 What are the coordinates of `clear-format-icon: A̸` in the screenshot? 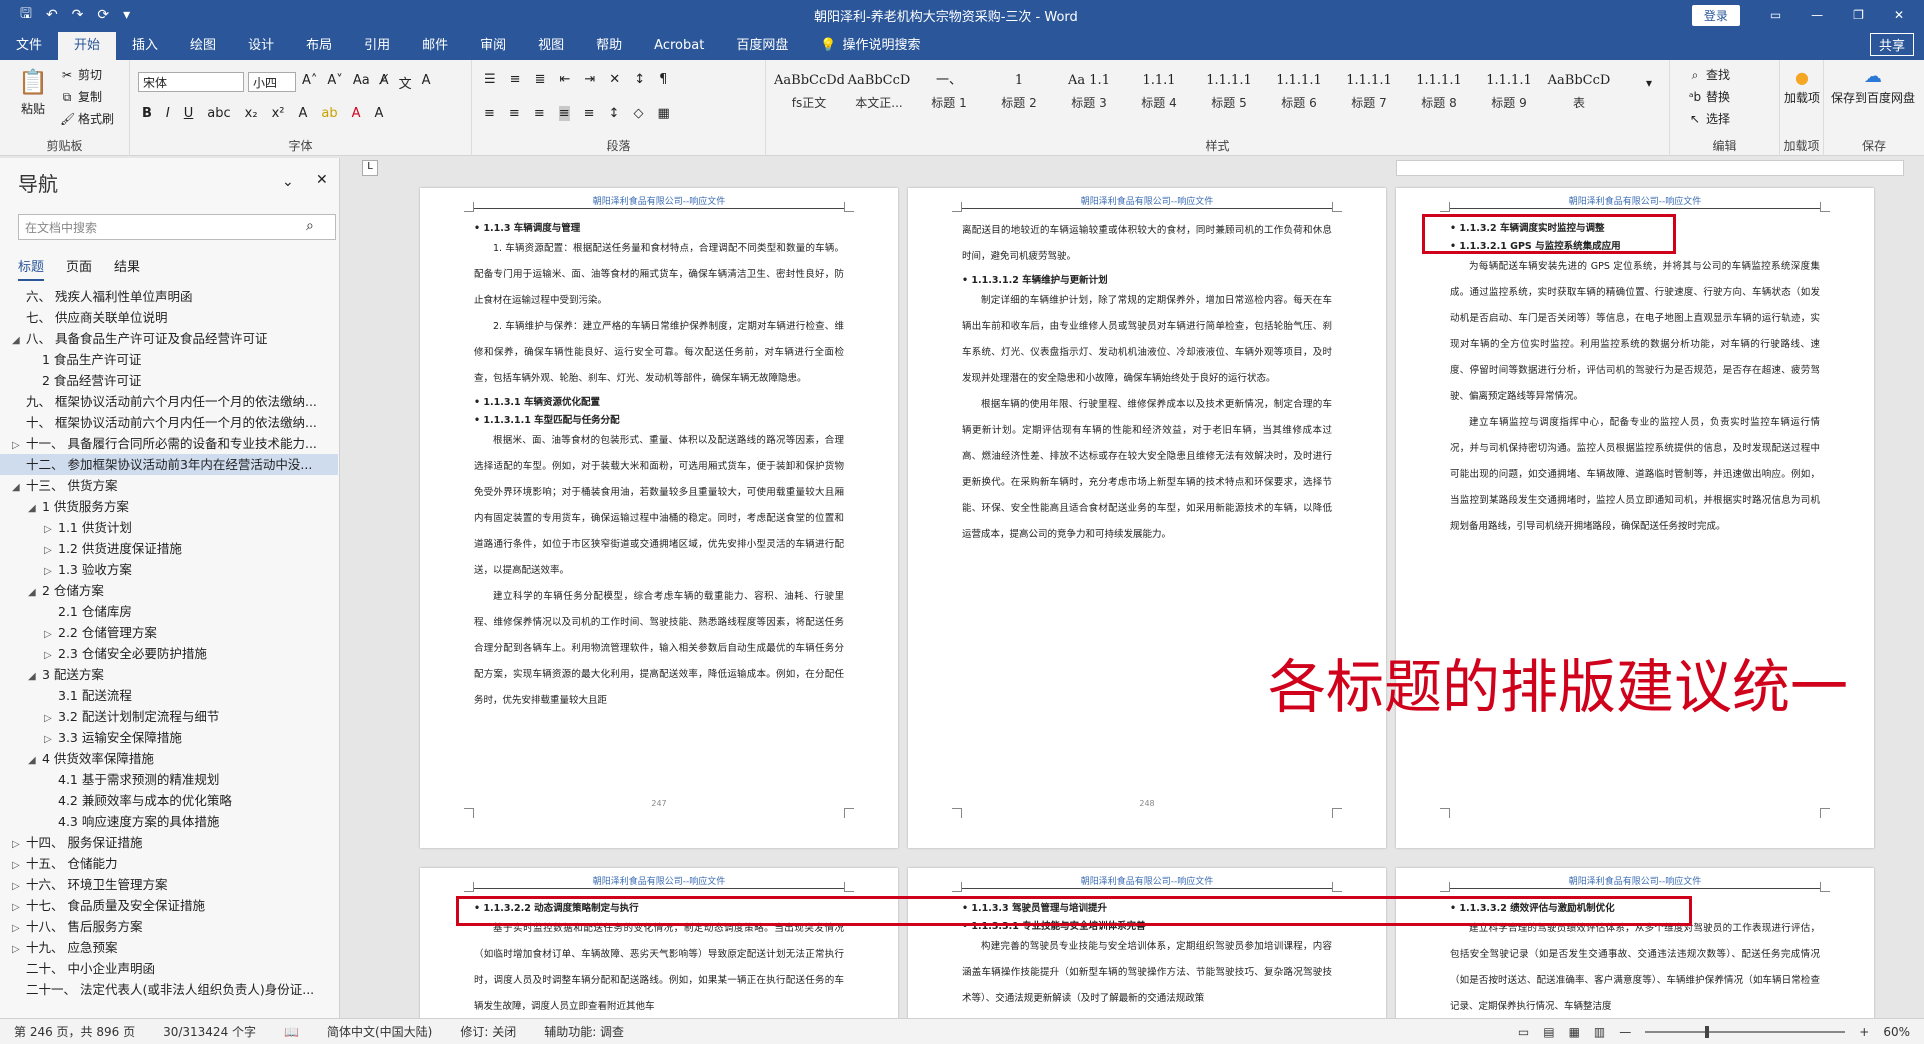 It's located at (384, 82).